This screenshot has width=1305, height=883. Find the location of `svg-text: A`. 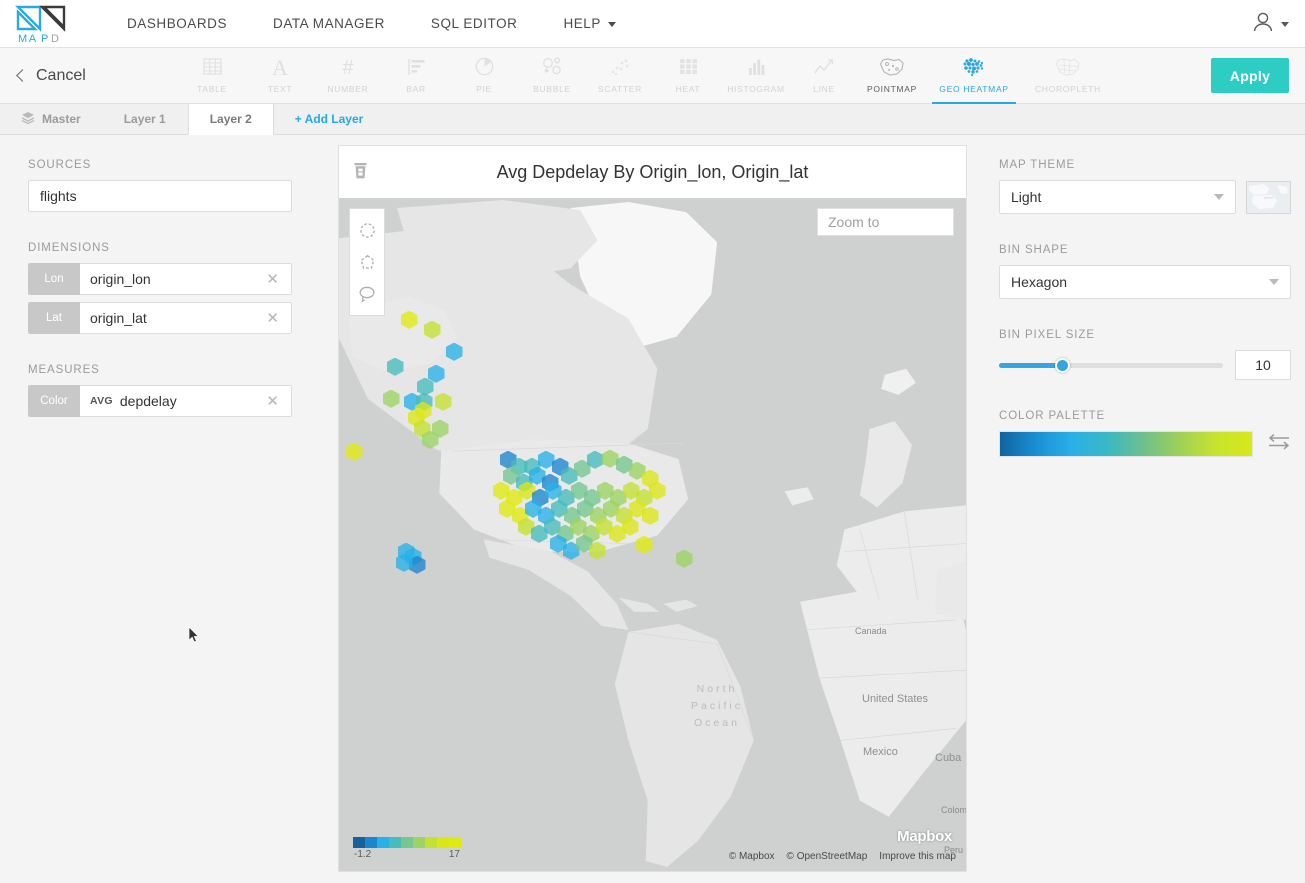

svg-text: A is located at coordinates (280, 67).